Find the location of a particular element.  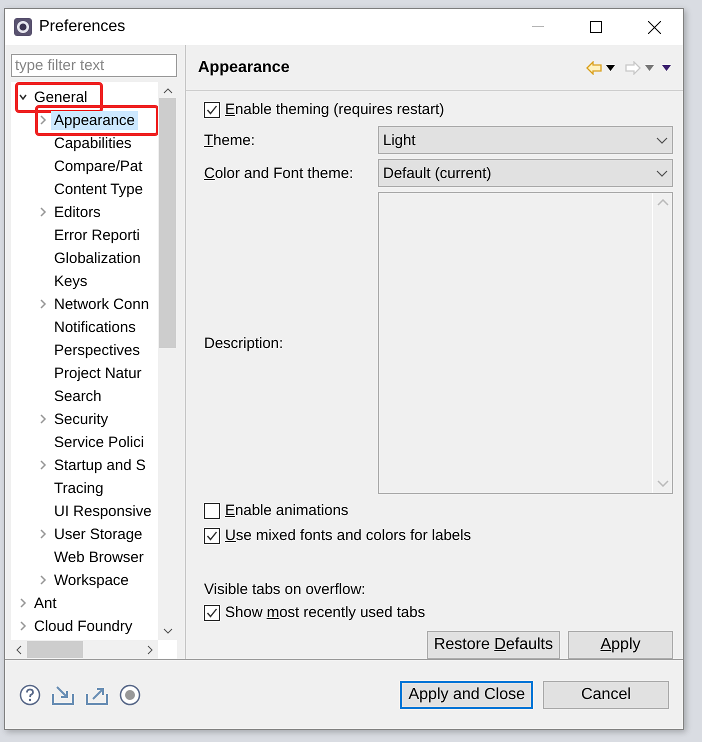

field-label: Color and Font theme: is located at coordinates (279, 173).